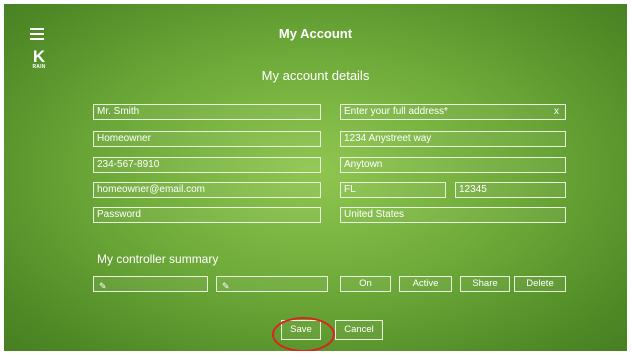 The height and width of the screenshot is (355, 631). I want to click on k-rain-logo-icon: K RAIN, so click(39, 58).